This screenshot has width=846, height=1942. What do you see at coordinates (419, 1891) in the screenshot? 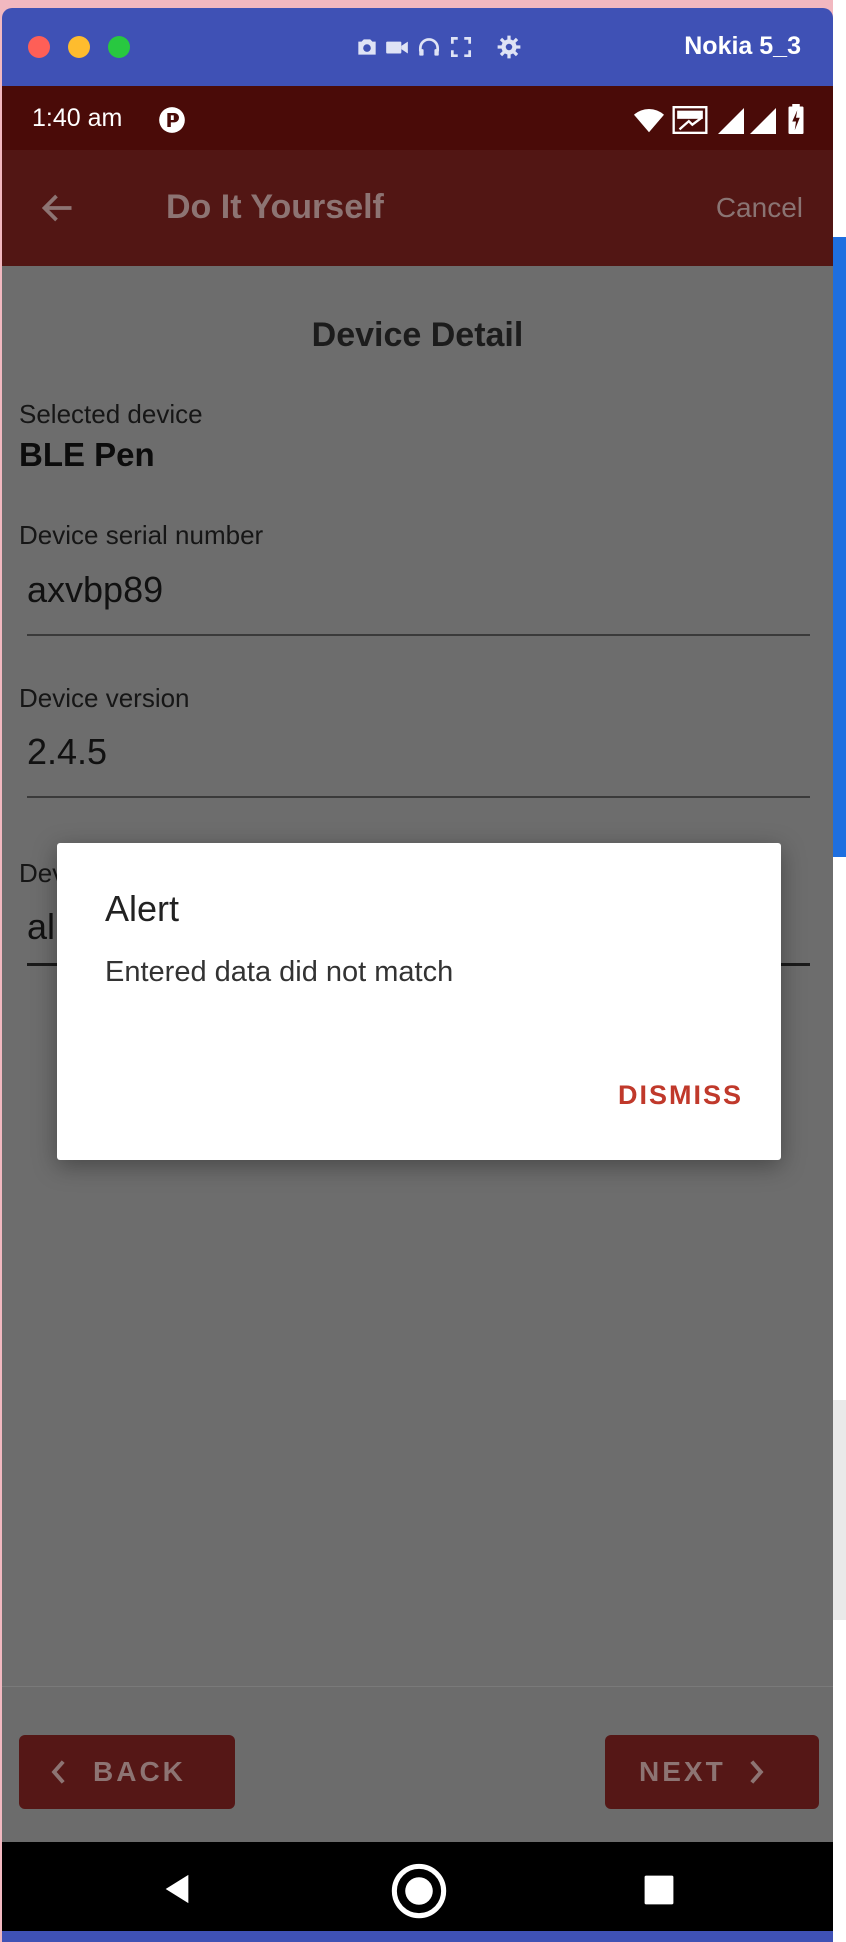
I see `nav-home-icon` at bounding box center [419, 1891].